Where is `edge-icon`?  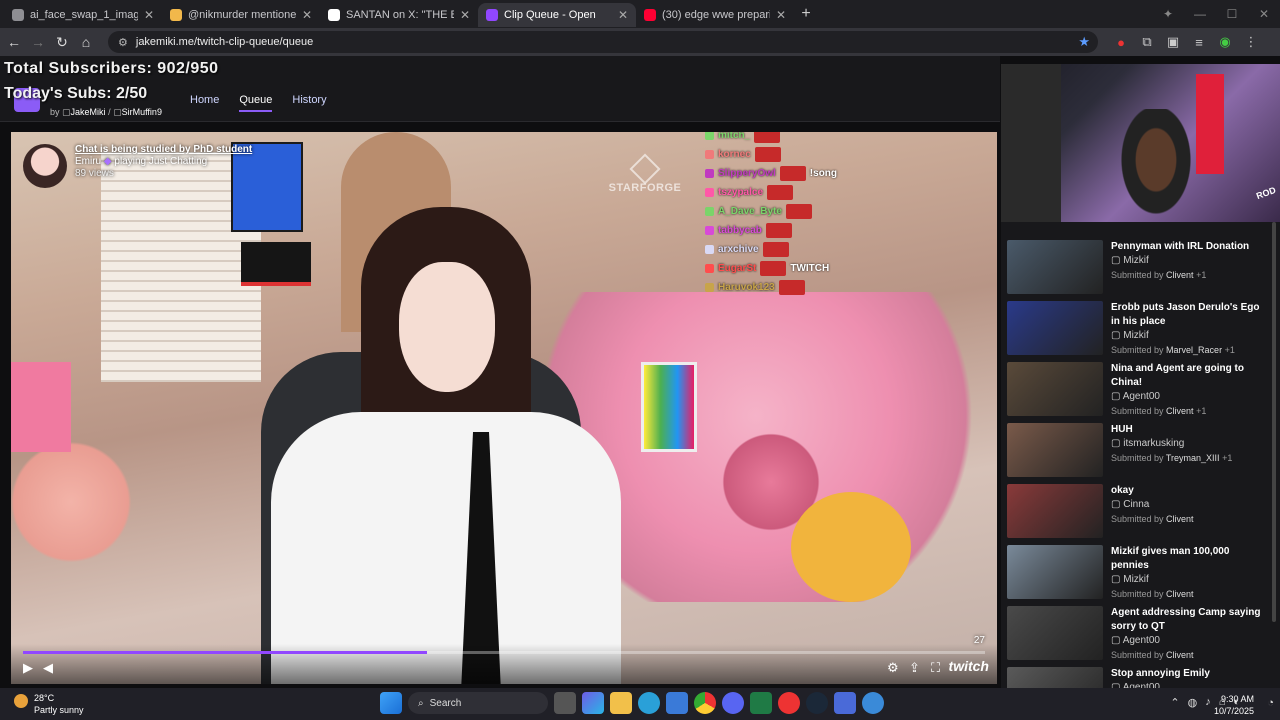
edge-icon is located at coordinates (649, 703).